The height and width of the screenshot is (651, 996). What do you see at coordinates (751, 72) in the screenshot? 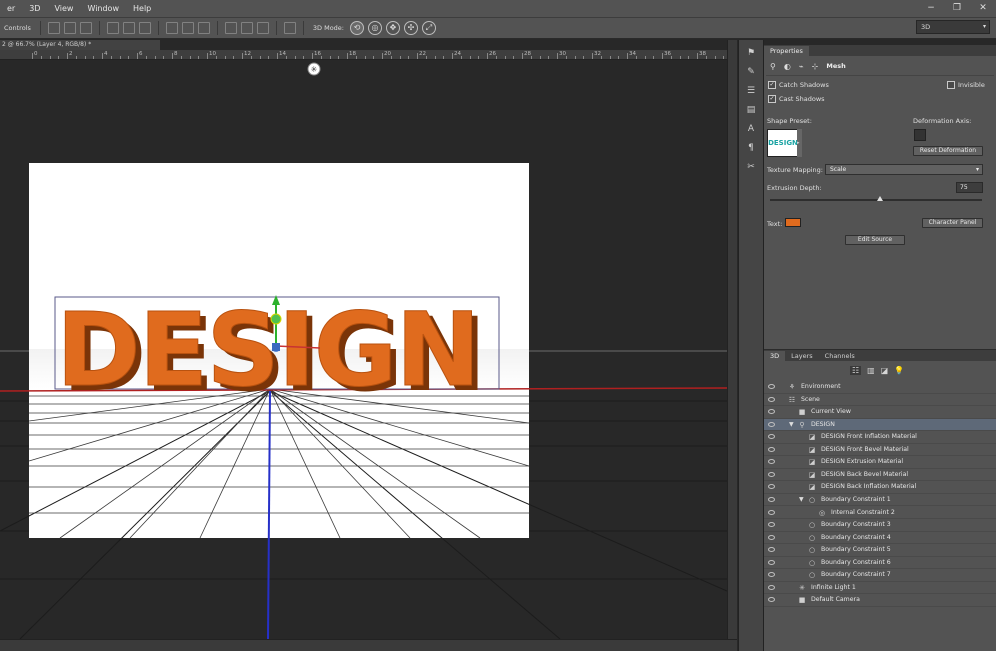
I see `brush-preset-icon: ✎` at bounding box center [751, 72].